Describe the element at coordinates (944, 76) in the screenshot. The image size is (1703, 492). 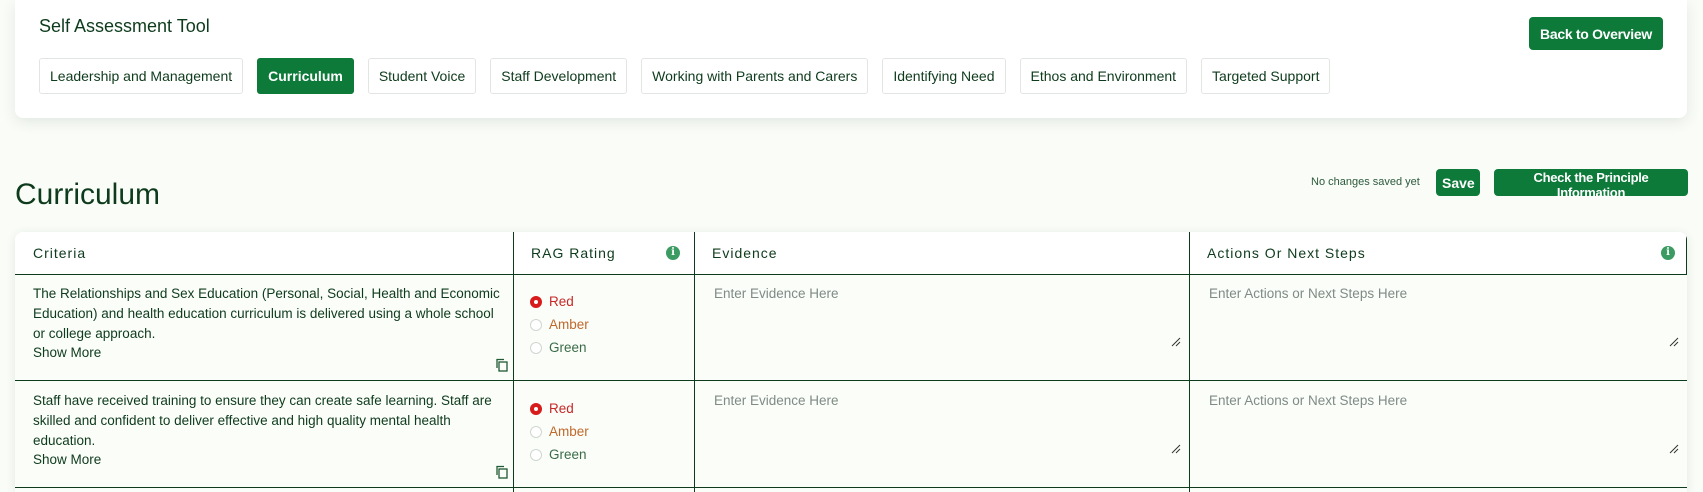
I see `tab-identifying-need: Identifying Need` at that location.